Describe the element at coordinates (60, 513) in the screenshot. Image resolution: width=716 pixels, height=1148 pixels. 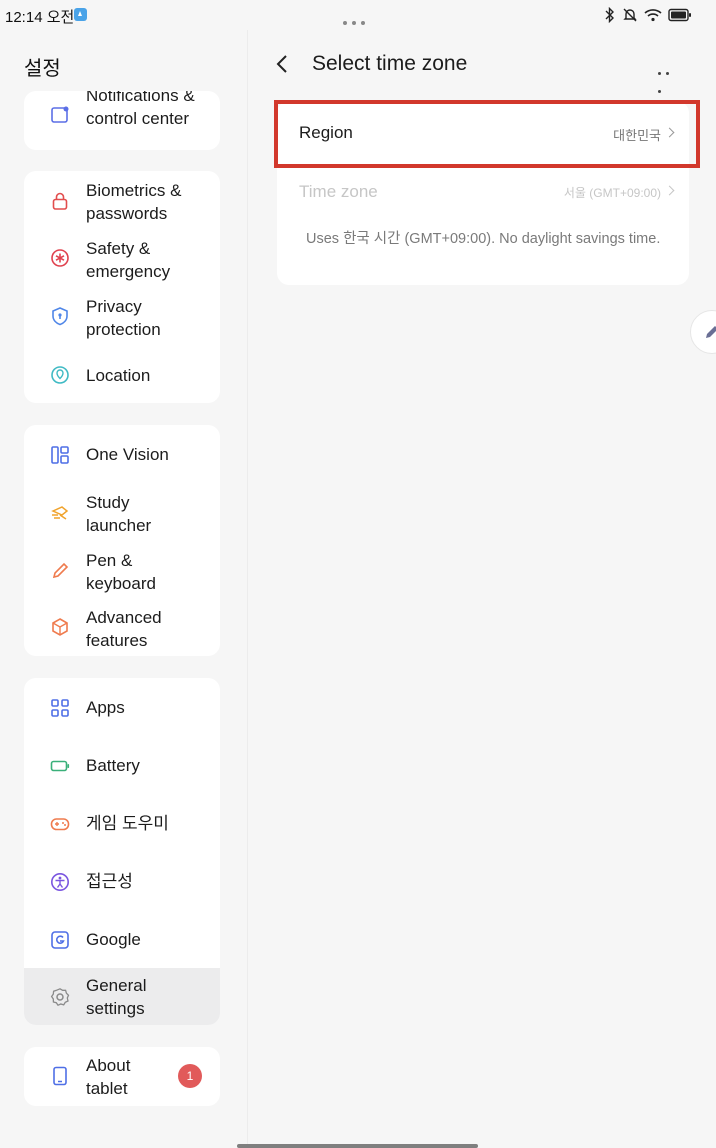
I see `study-launcher-icon` at that location.